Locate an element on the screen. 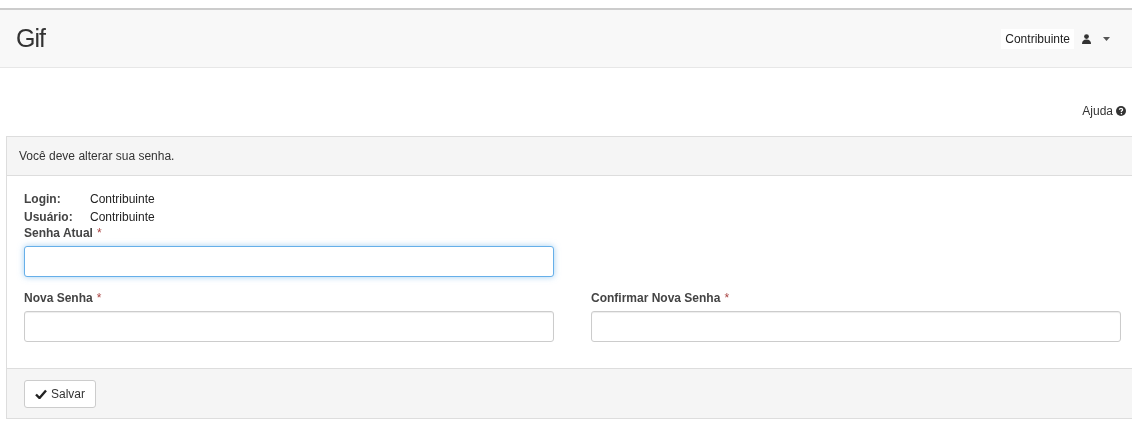 The image size is (1132, 428). panel-heading: Você deve alterar sua senha. is located at coordinates (97, 156).